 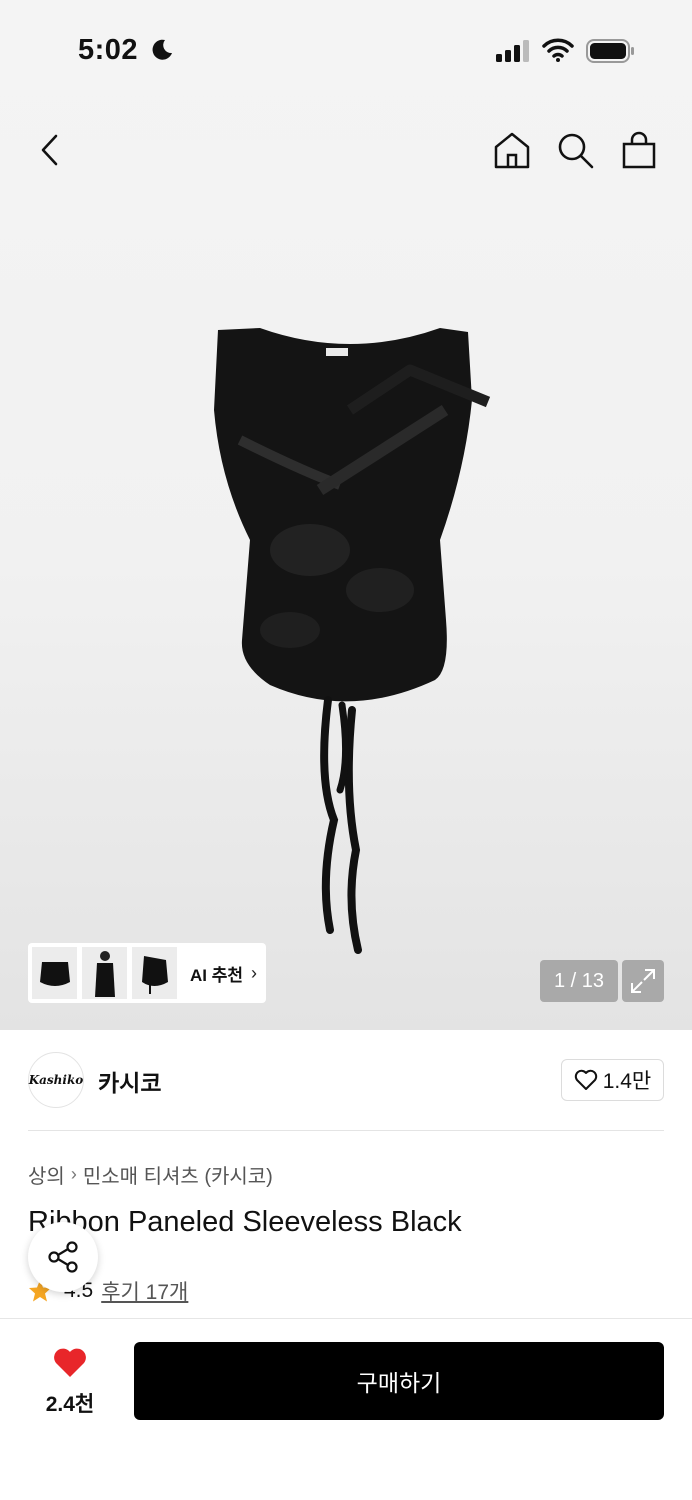 I want to click on expand-icon, so click(x=643, y=981).